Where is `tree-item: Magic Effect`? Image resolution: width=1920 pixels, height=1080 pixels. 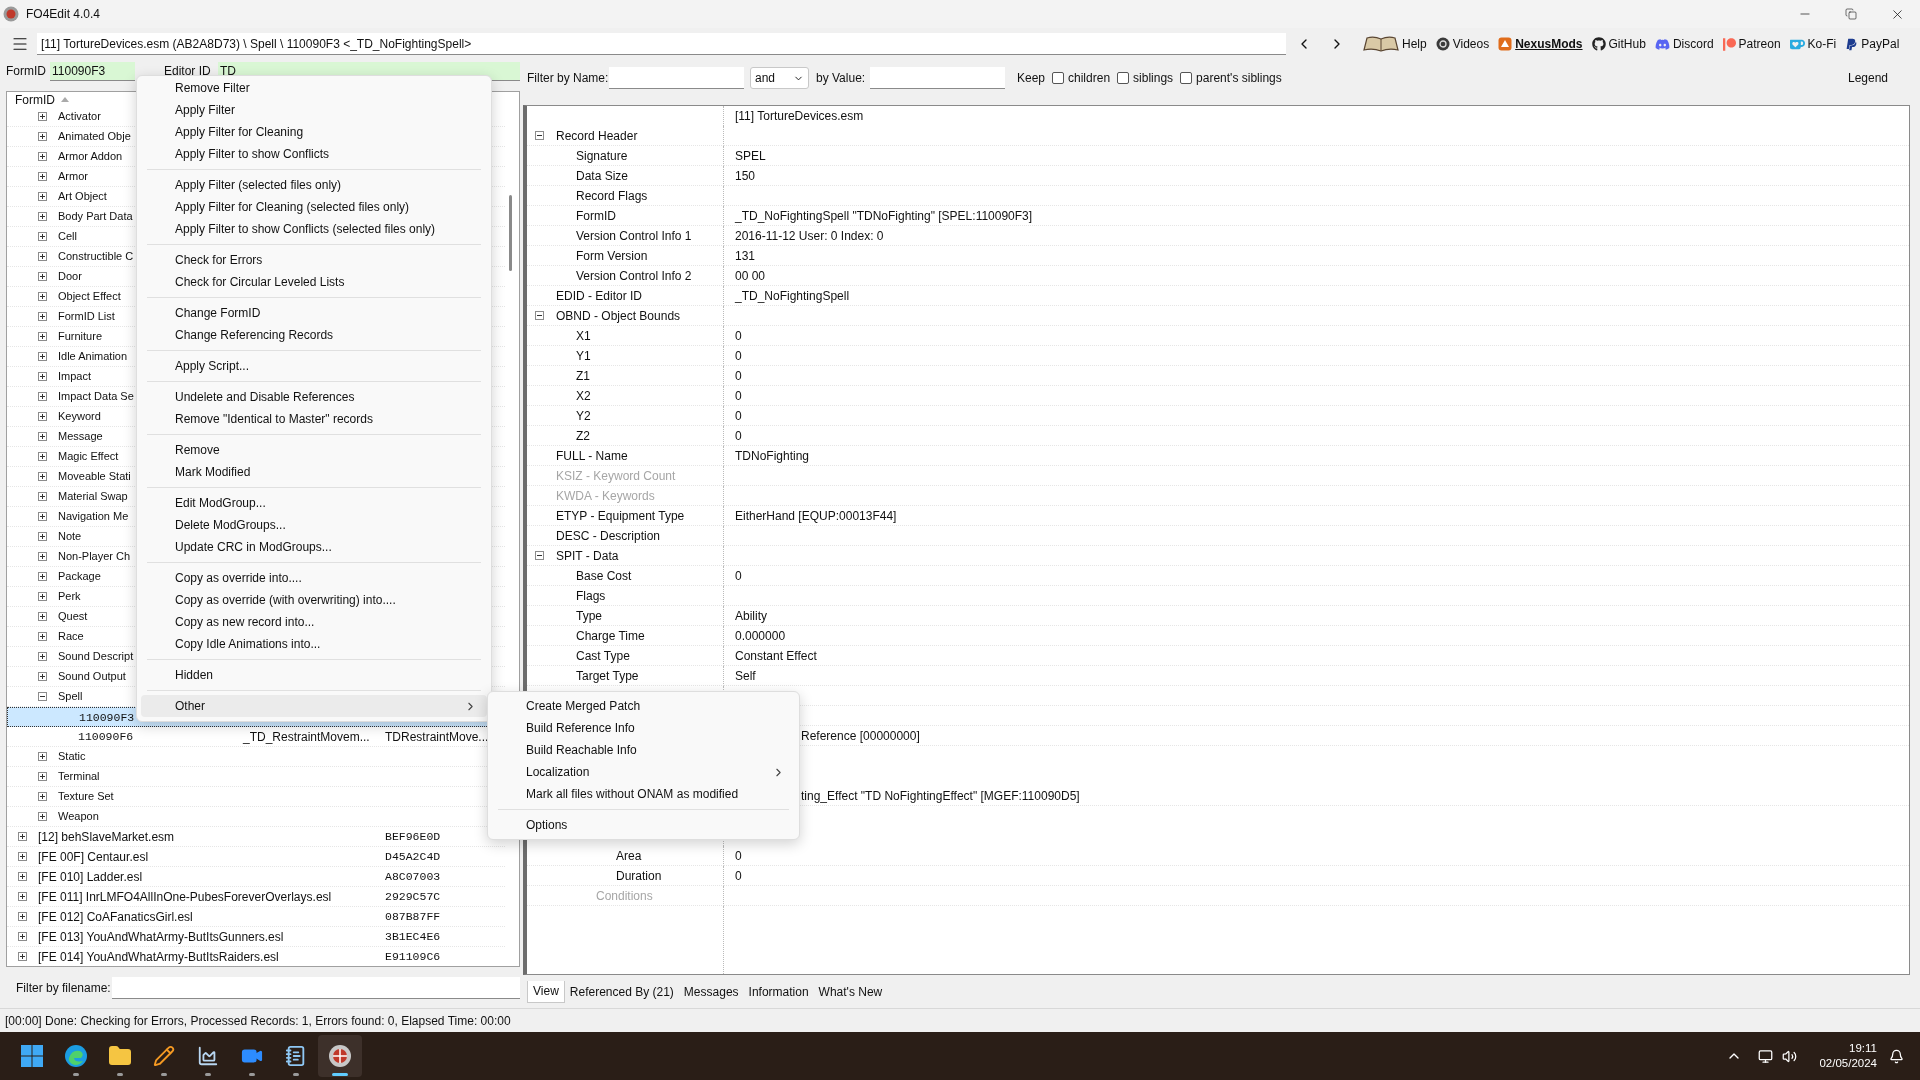 tree-item: Magic Effect is located at coordinates (88, 456).